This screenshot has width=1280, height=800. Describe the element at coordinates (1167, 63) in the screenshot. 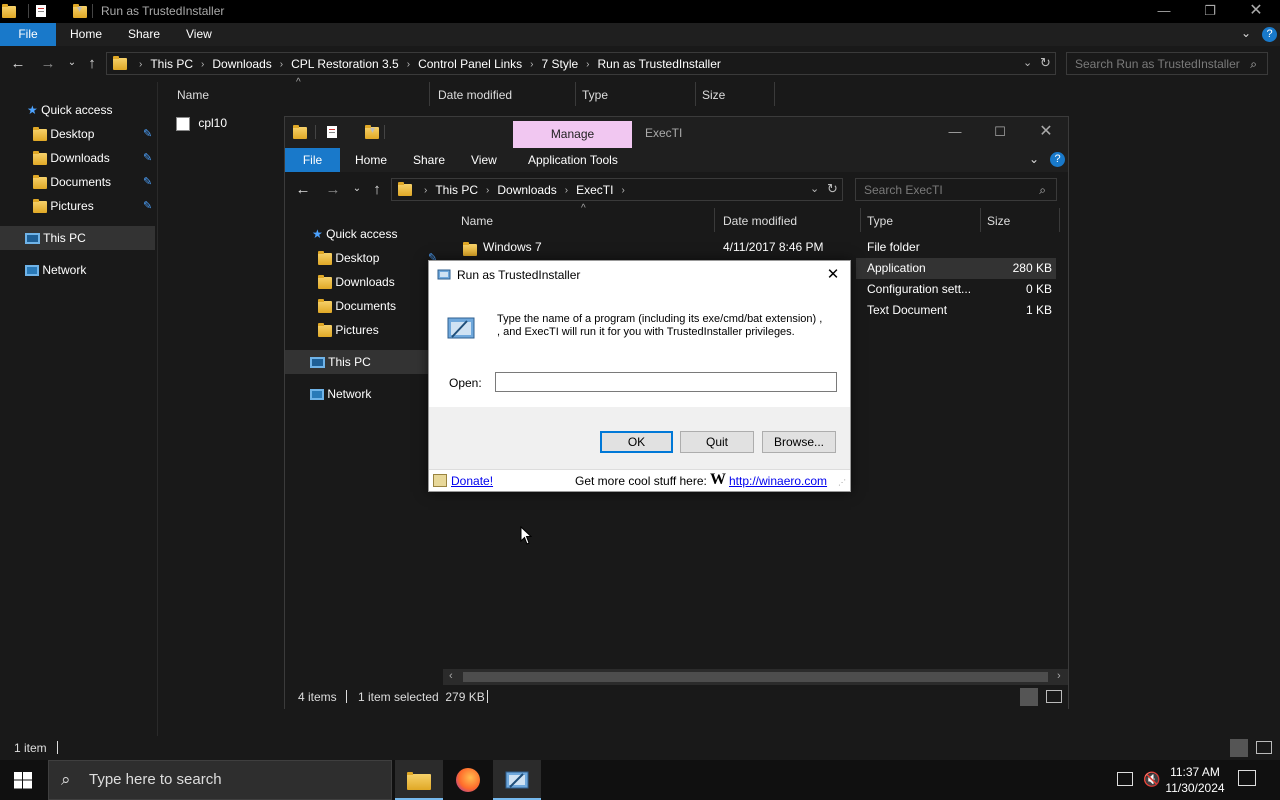

I see `search-input: Search Run as TrustedInstaller ⌕` at that location.